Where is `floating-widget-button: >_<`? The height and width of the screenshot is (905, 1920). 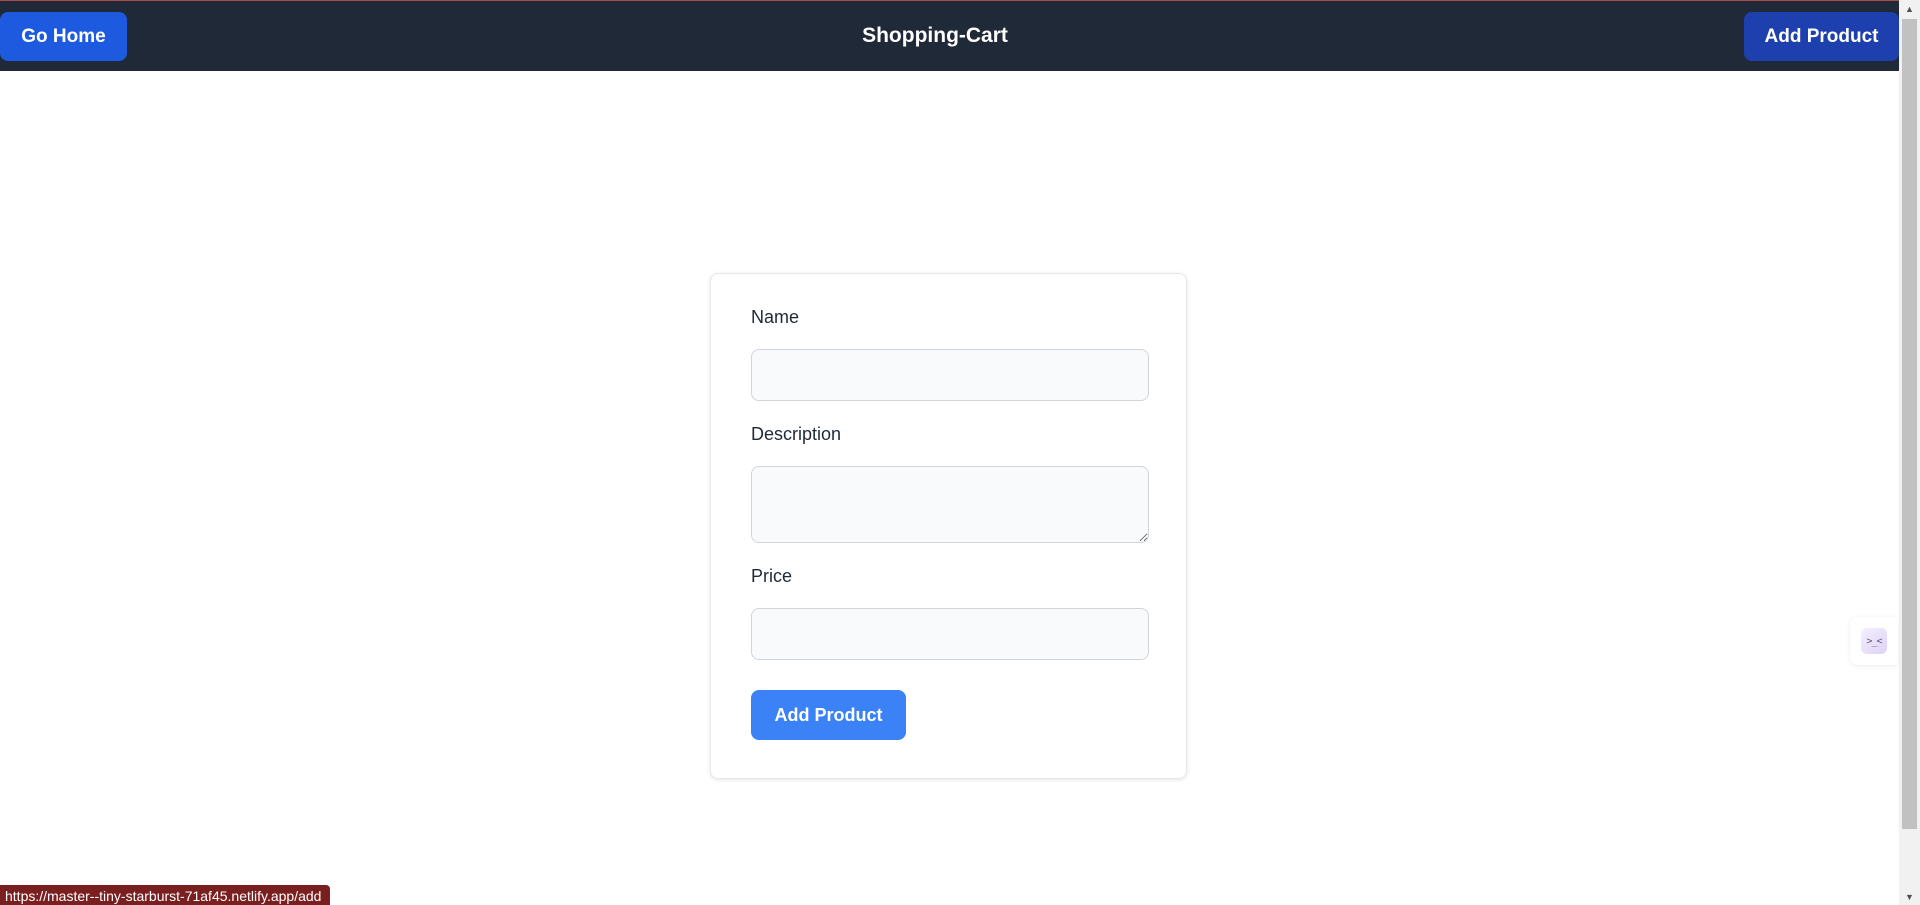 floating-widget-button: >_< is located at coordinates (1874, 641).